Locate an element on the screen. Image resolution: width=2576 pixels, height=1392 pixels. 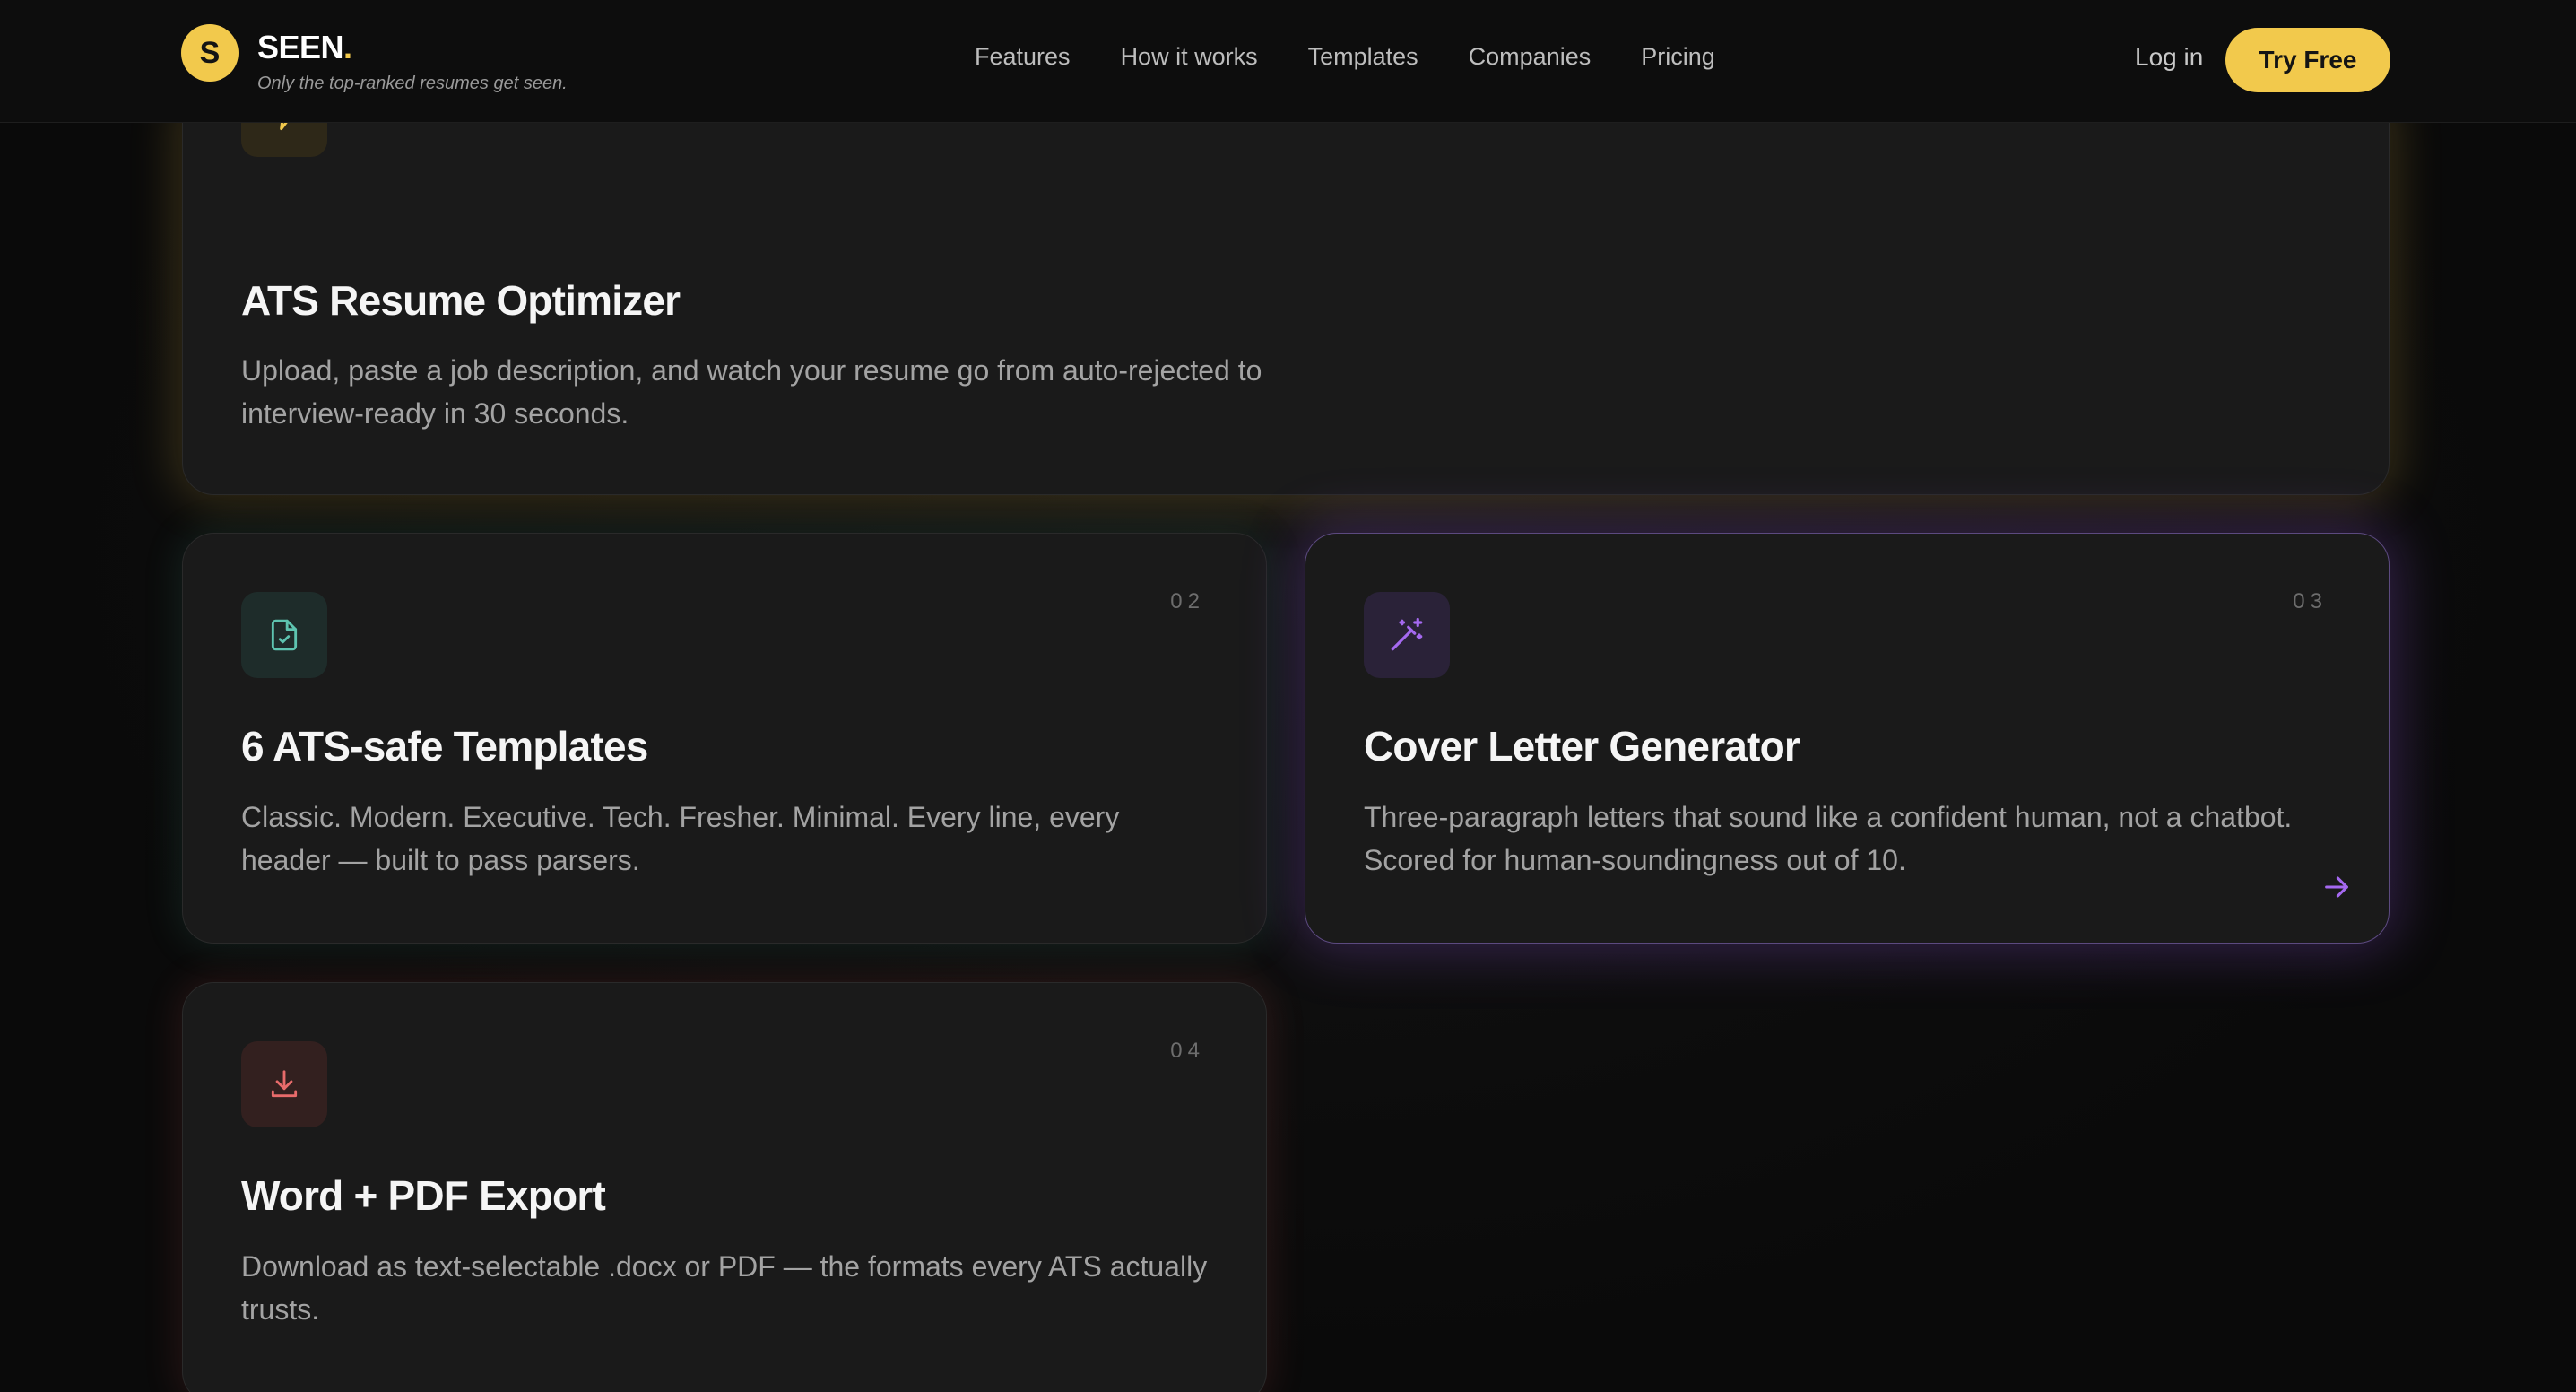
nav-link-companies: Companies is located at coordinates (1530, 57).